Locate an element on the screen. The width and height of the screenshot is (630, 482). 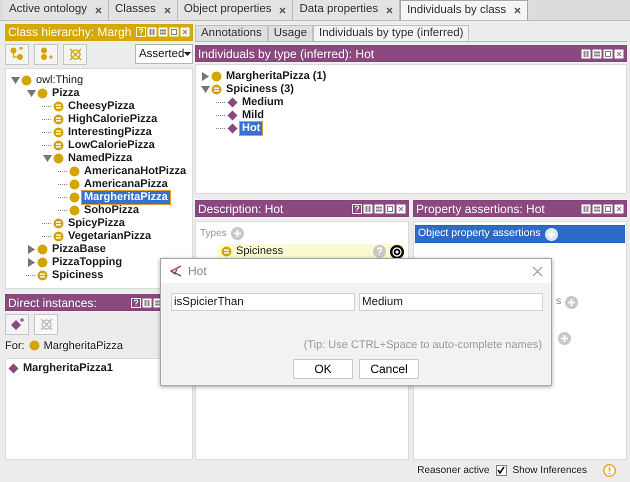
reasoner-status: Reasoner active is located at coordinates (453, 471).